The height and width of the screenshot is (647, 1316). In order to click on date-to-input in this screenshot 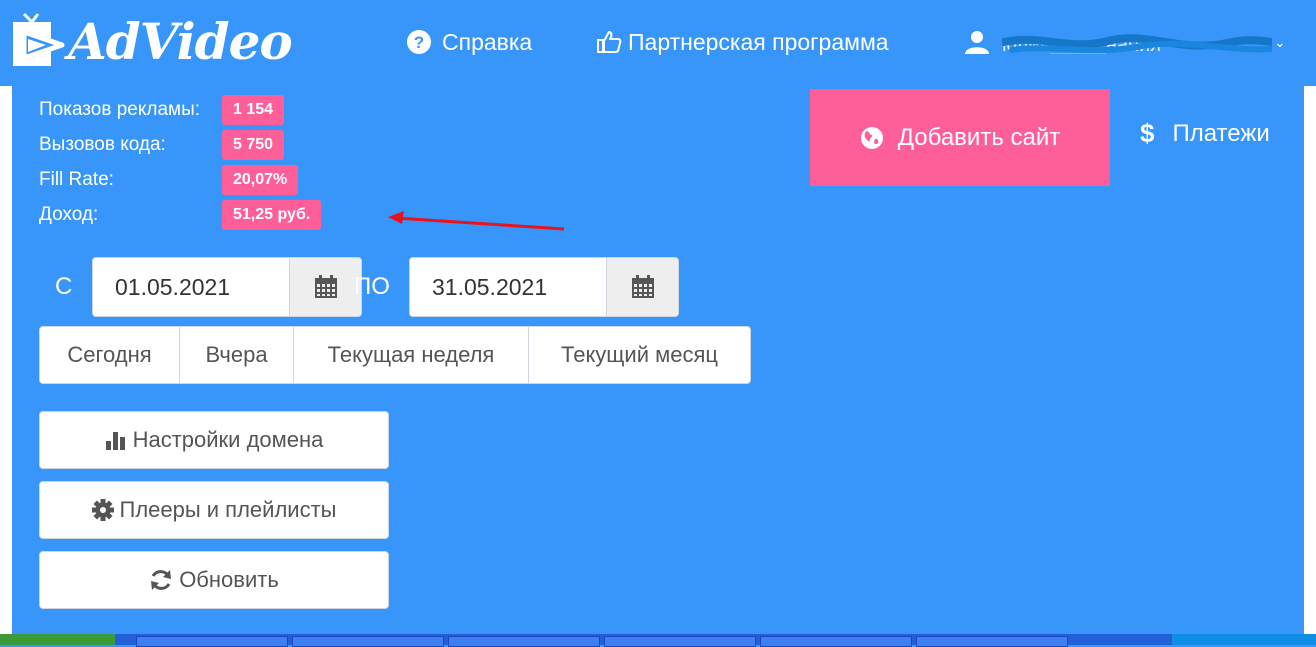, I will do `click(508, 287)`.